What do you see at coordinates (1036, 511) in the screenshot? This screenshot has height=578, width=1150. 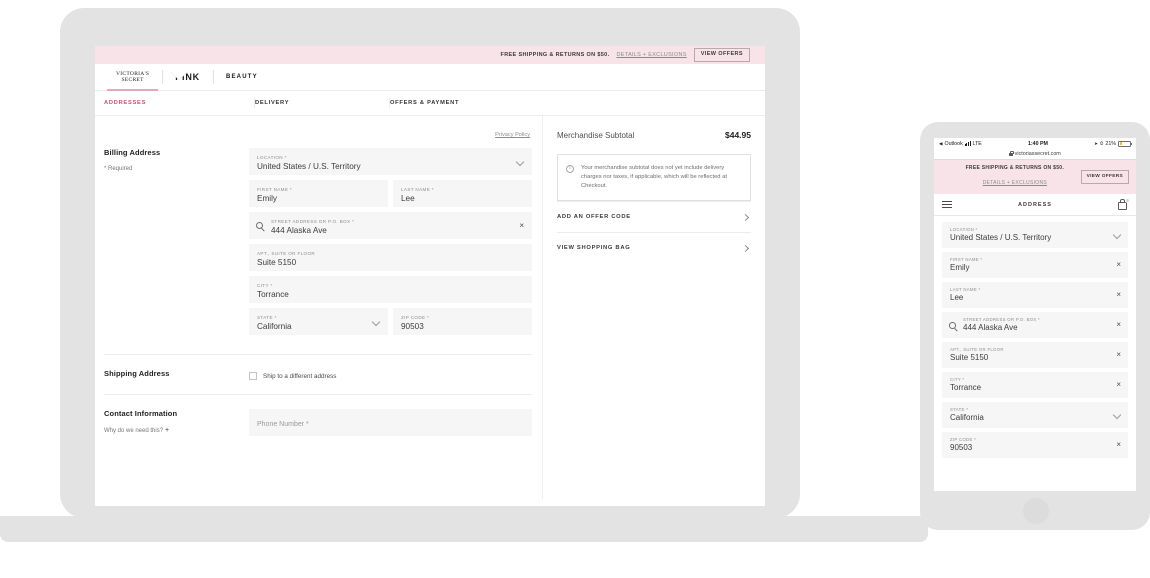 I see `phone-home-button` at bounding box center [1036, 511].